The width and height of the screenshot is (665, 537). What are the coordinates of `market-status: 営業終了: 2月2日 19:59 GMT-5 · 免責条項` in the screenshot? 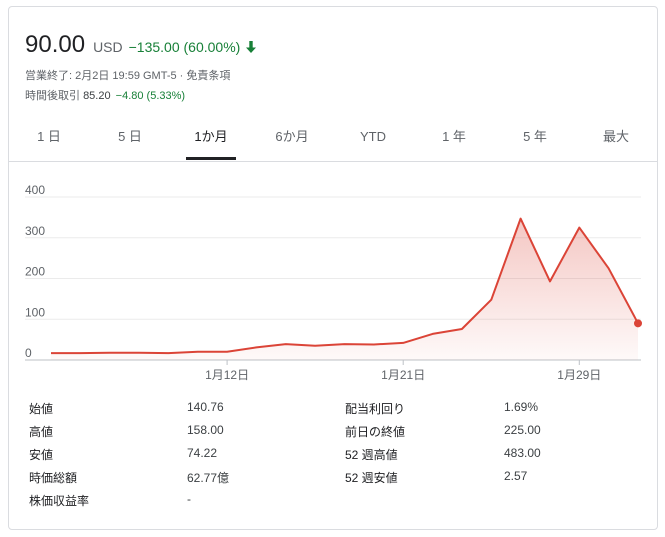 It's located at (128, 76).